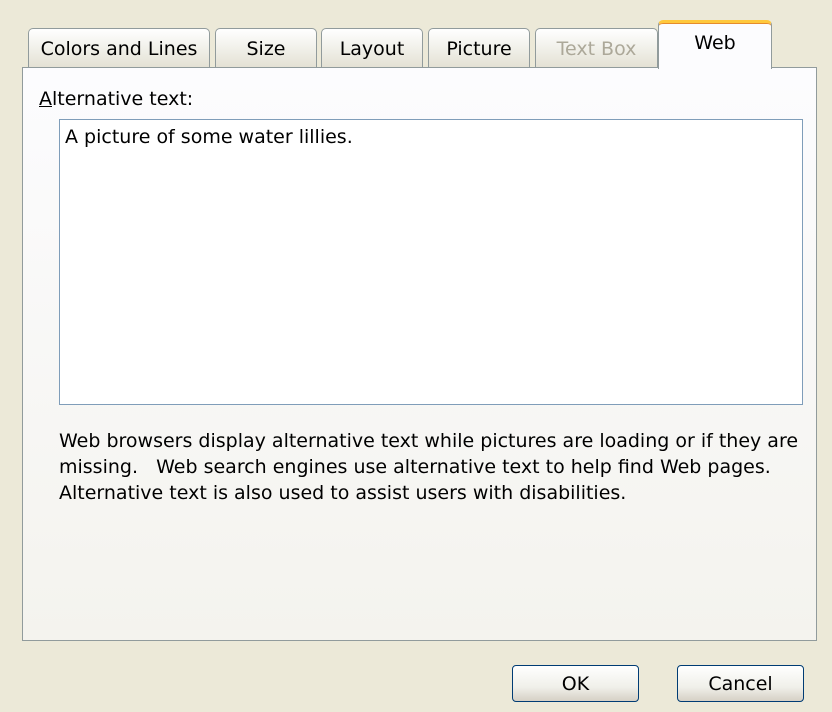  I want to click on cancel-button: Cancel, so click(740, 683).